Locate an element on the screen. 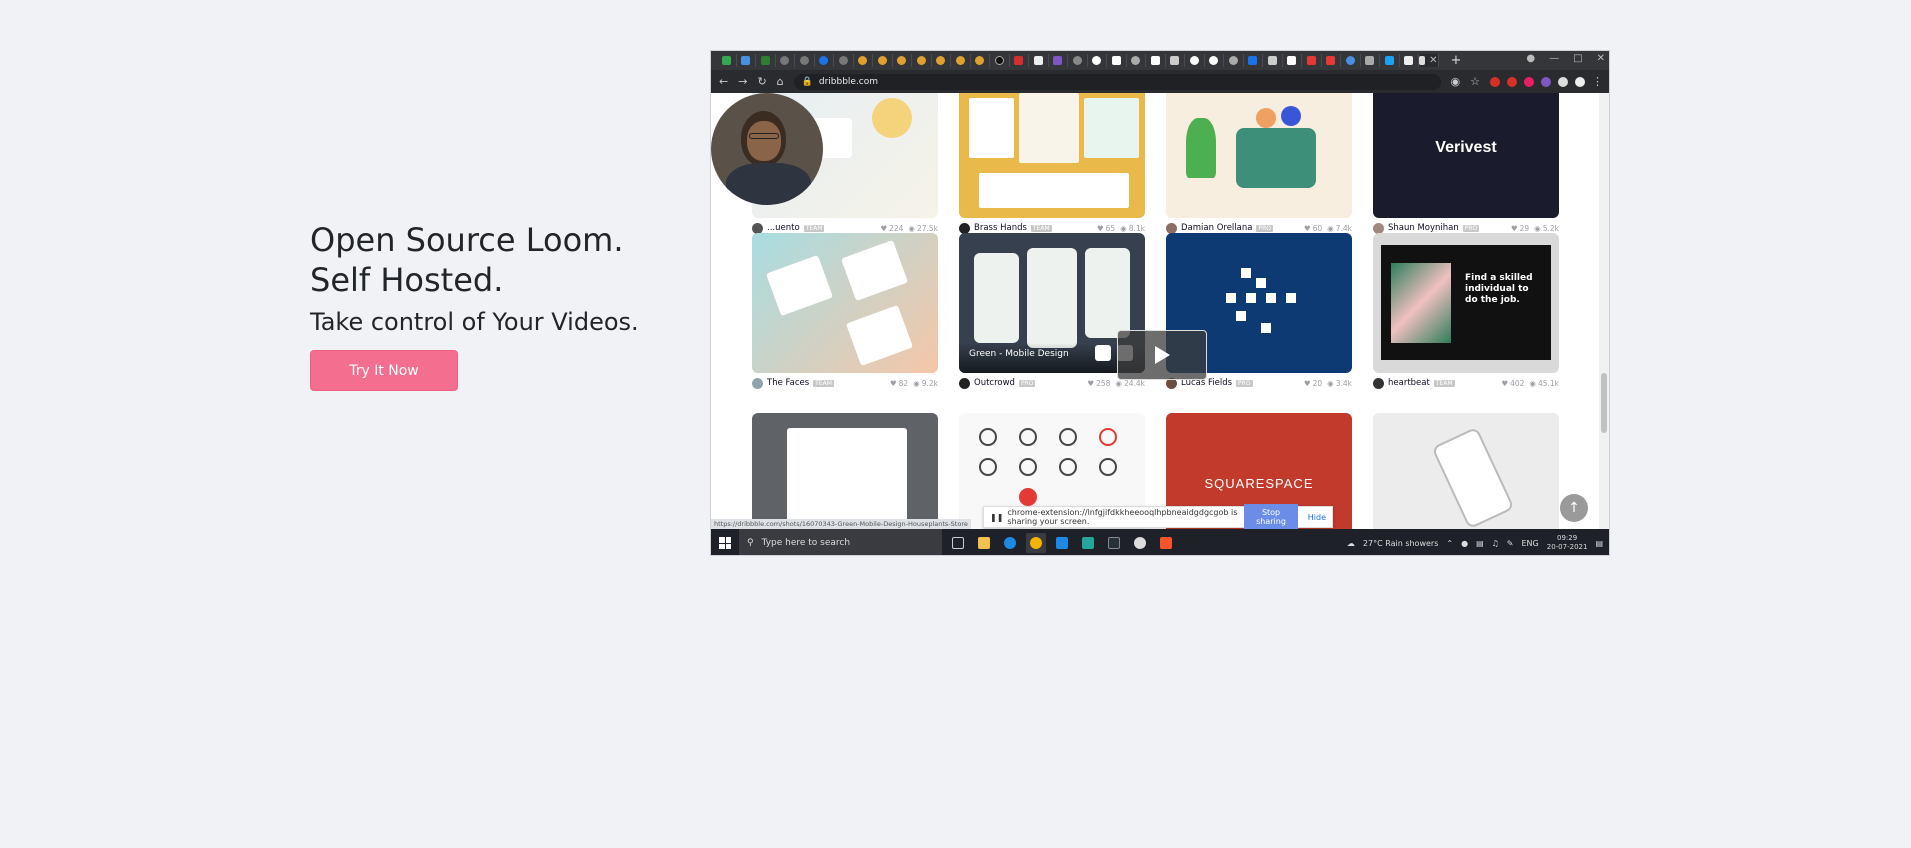 Image resolution: width=1911 pixels, height=848 pixels. close-tab-icon: ✕ is located at coordinates (1433, 60).